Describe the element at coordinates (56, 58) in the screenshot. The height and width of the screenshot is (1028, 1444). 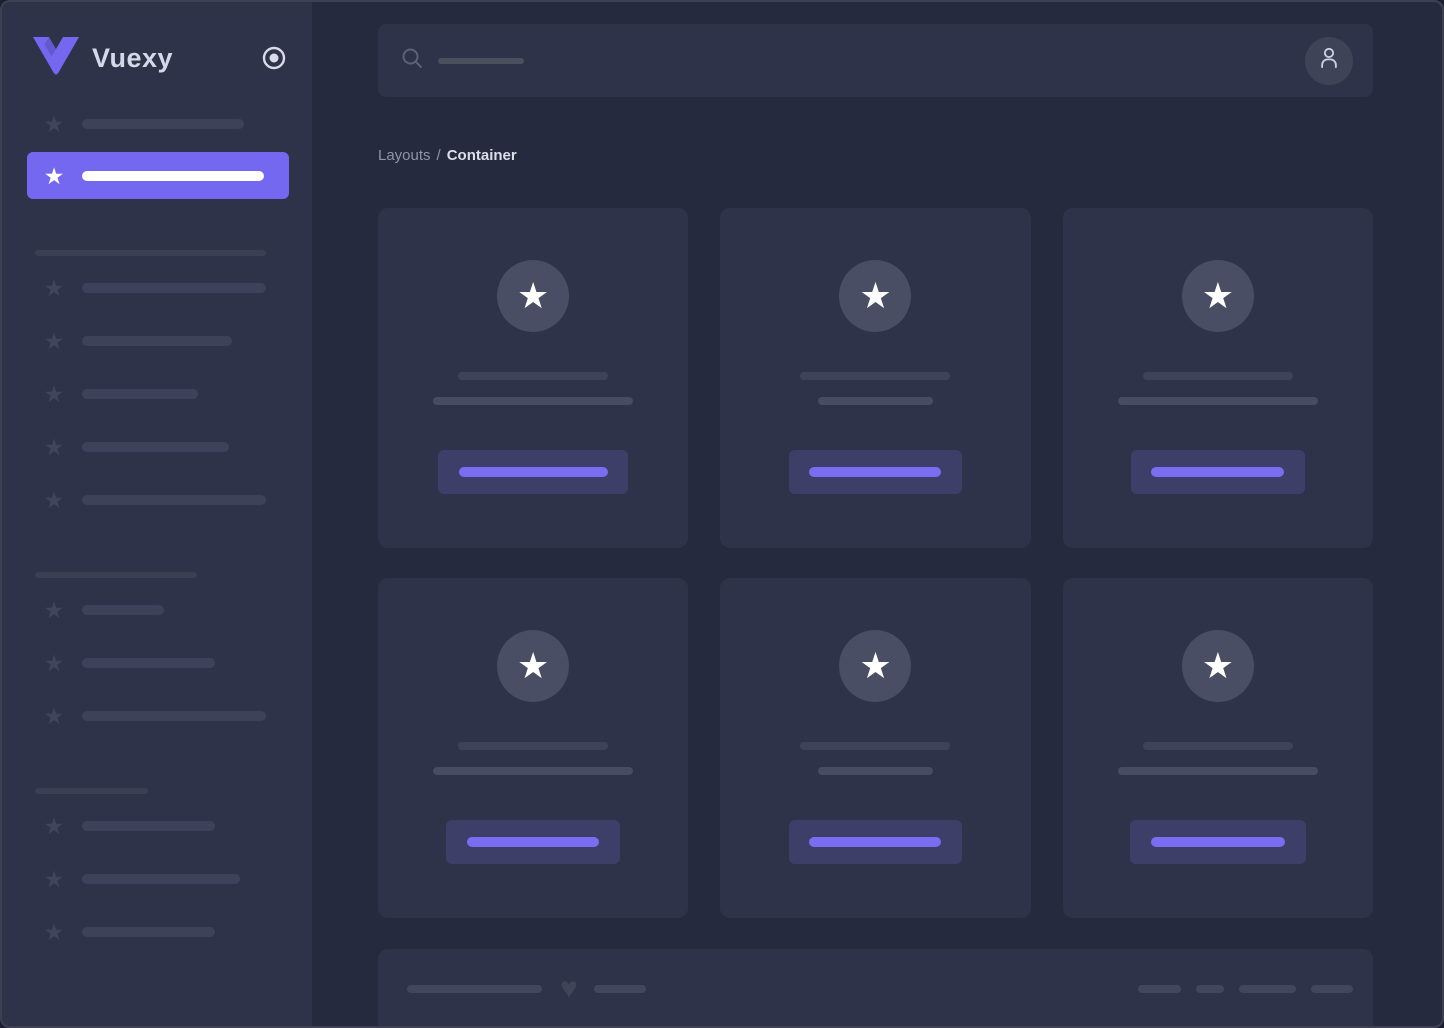
I see `vuexy-logo-icon` at that location.